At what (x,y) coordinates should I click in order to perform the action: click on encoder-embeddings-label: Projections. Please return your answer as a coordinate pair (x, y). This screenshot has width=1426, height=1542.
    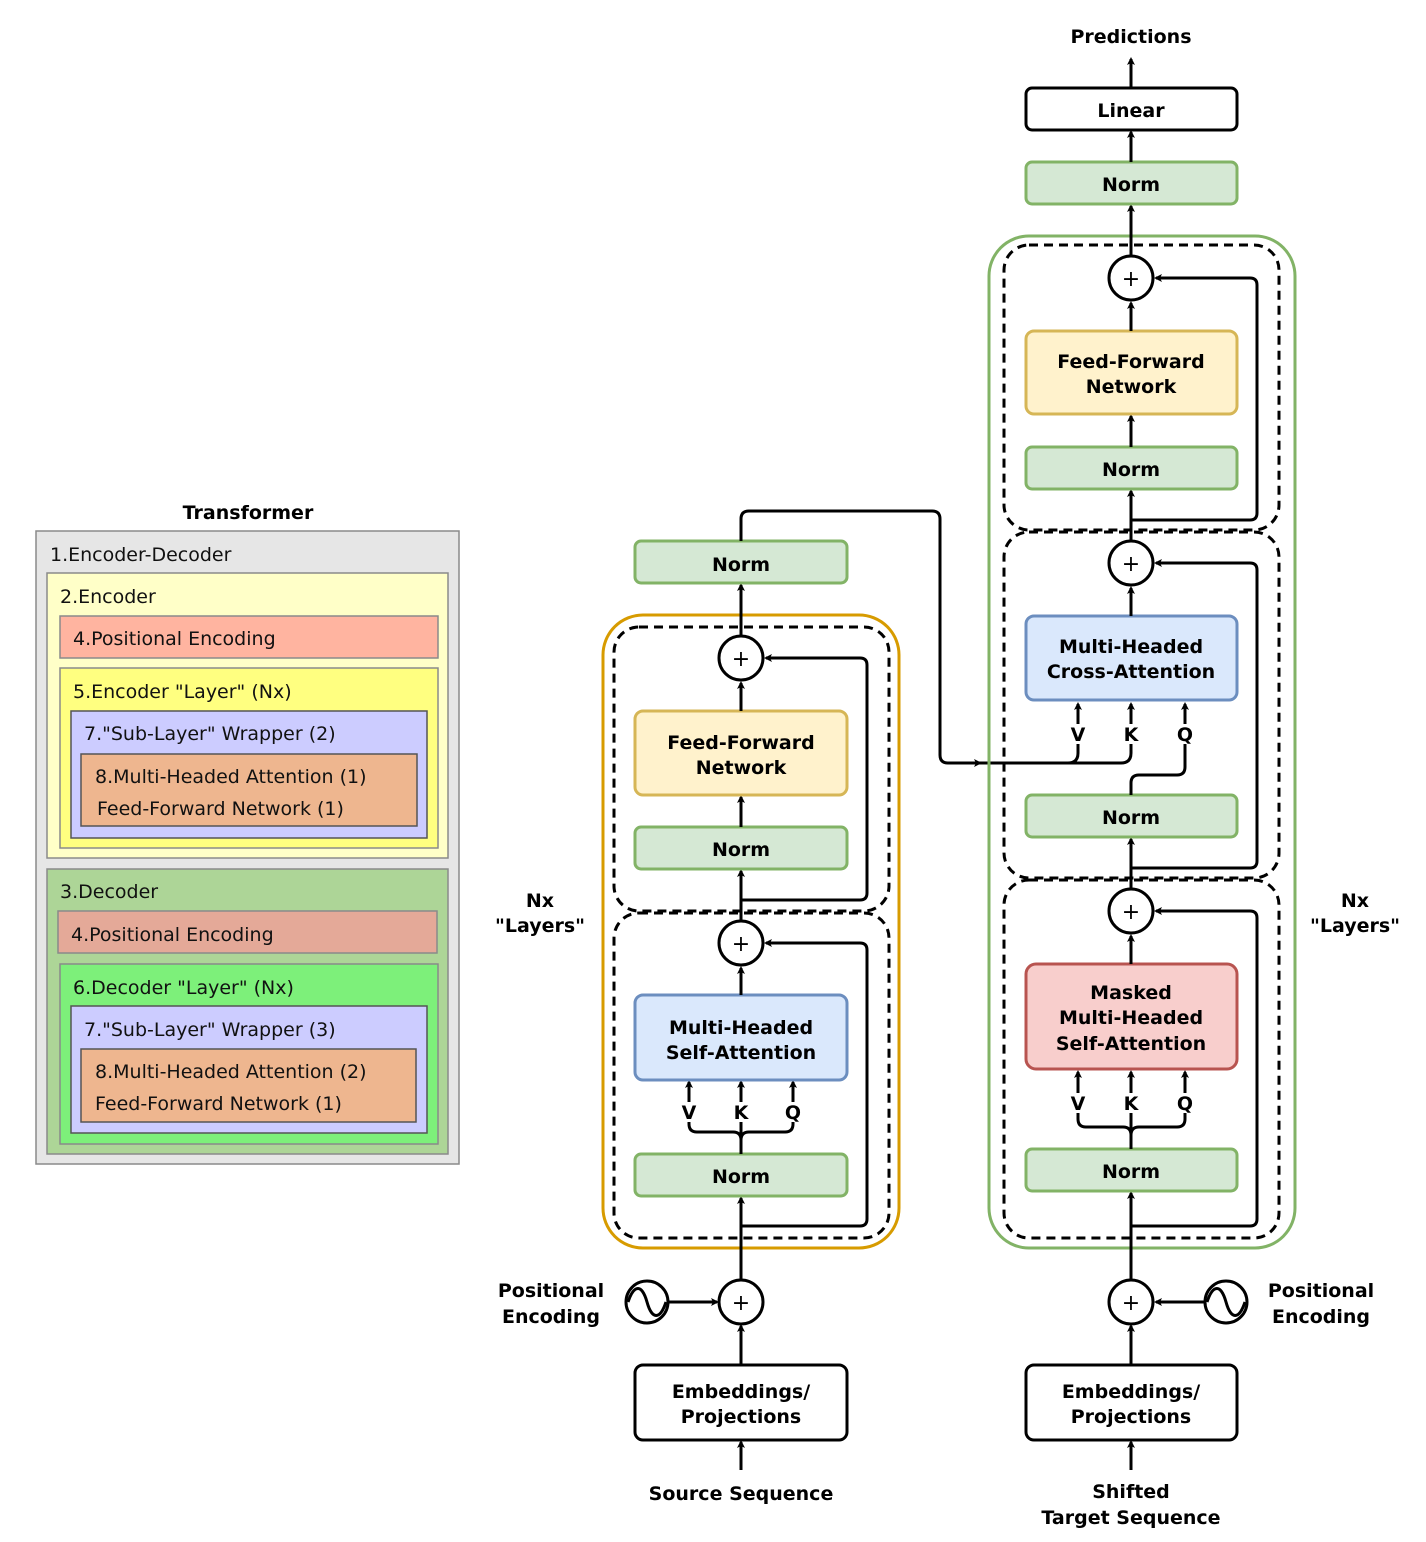
    Looking at the image, I should click on (741, 1417).